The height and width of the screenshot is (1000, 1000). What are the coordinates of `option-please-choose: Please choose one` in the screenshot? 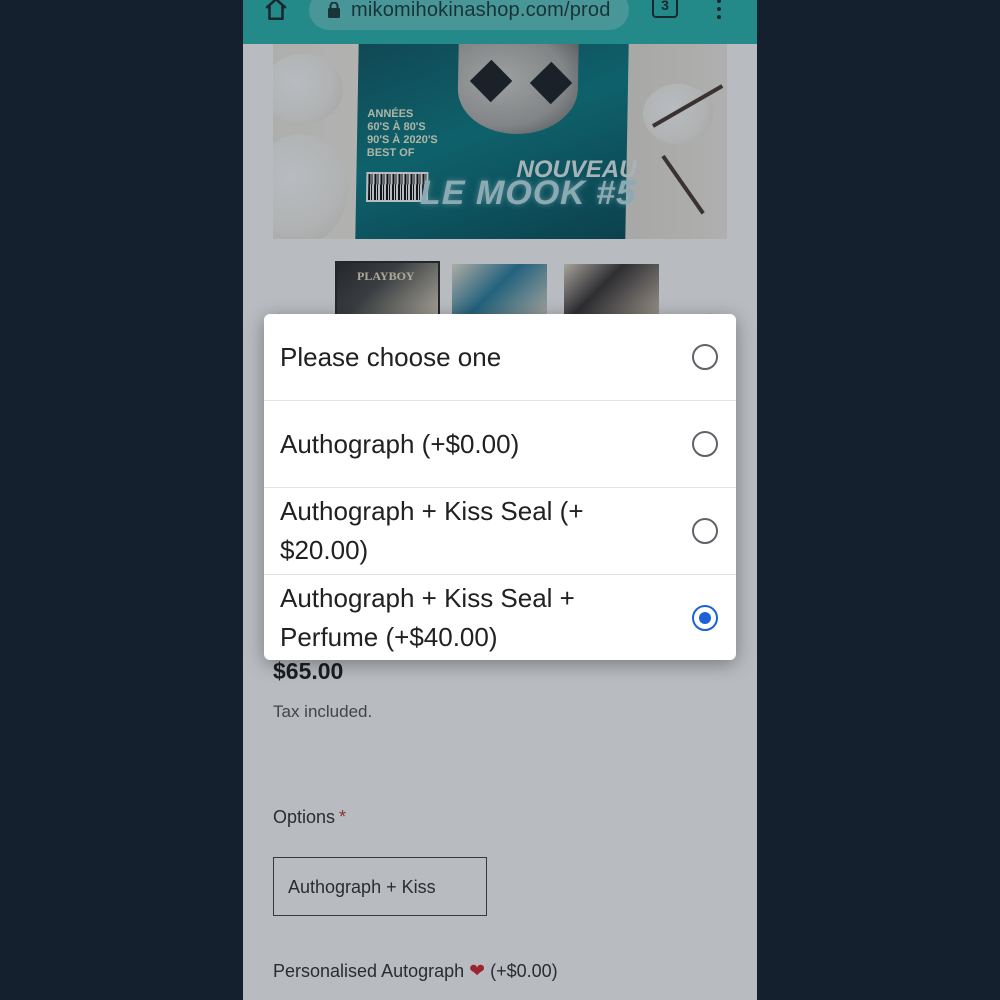 It's located at (500, 357).